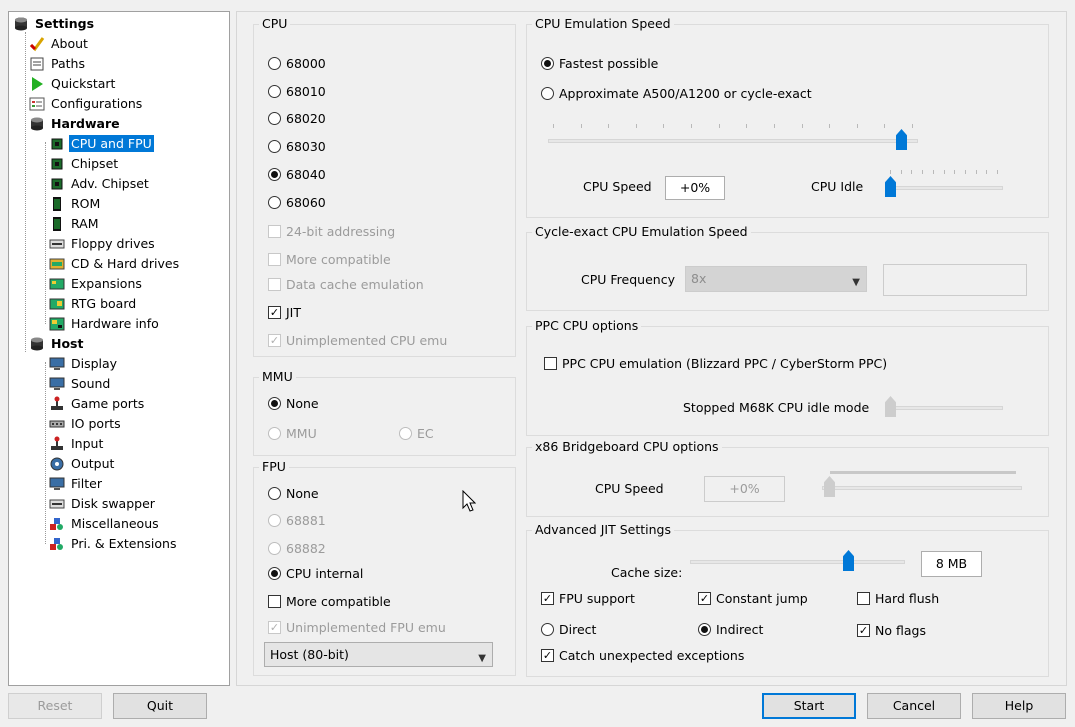 Image resolution: width=1075 pixels, height=727 pixels. I want to click on cpu-frequency-custom-field, so click(955, 280).